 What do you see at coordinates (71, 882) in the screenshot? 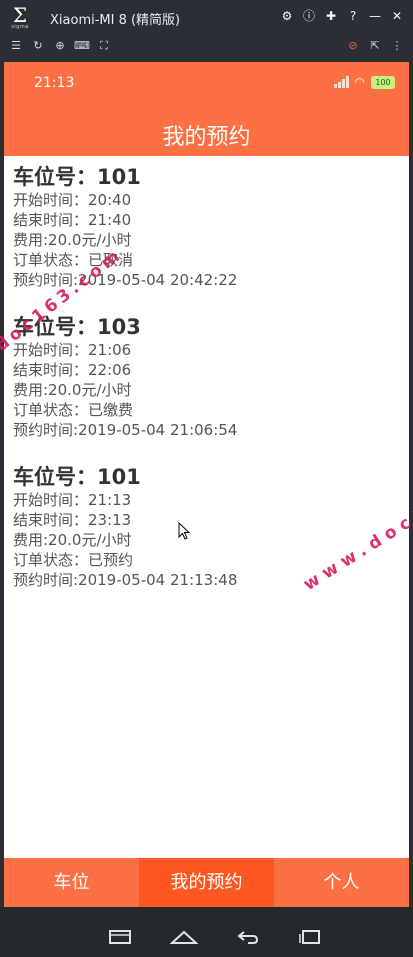
I see `tab-parking: 车位` at bounding box center [71, 882].